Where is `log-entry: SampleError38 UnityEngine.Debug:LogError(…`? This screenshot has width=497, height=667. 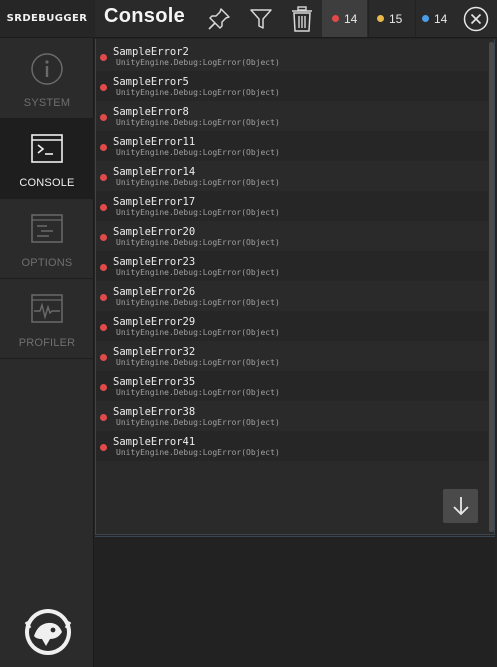
log-entry: SampleError38 UnityEngine.Debug:LogError(… is located at coordinates (292, 416).